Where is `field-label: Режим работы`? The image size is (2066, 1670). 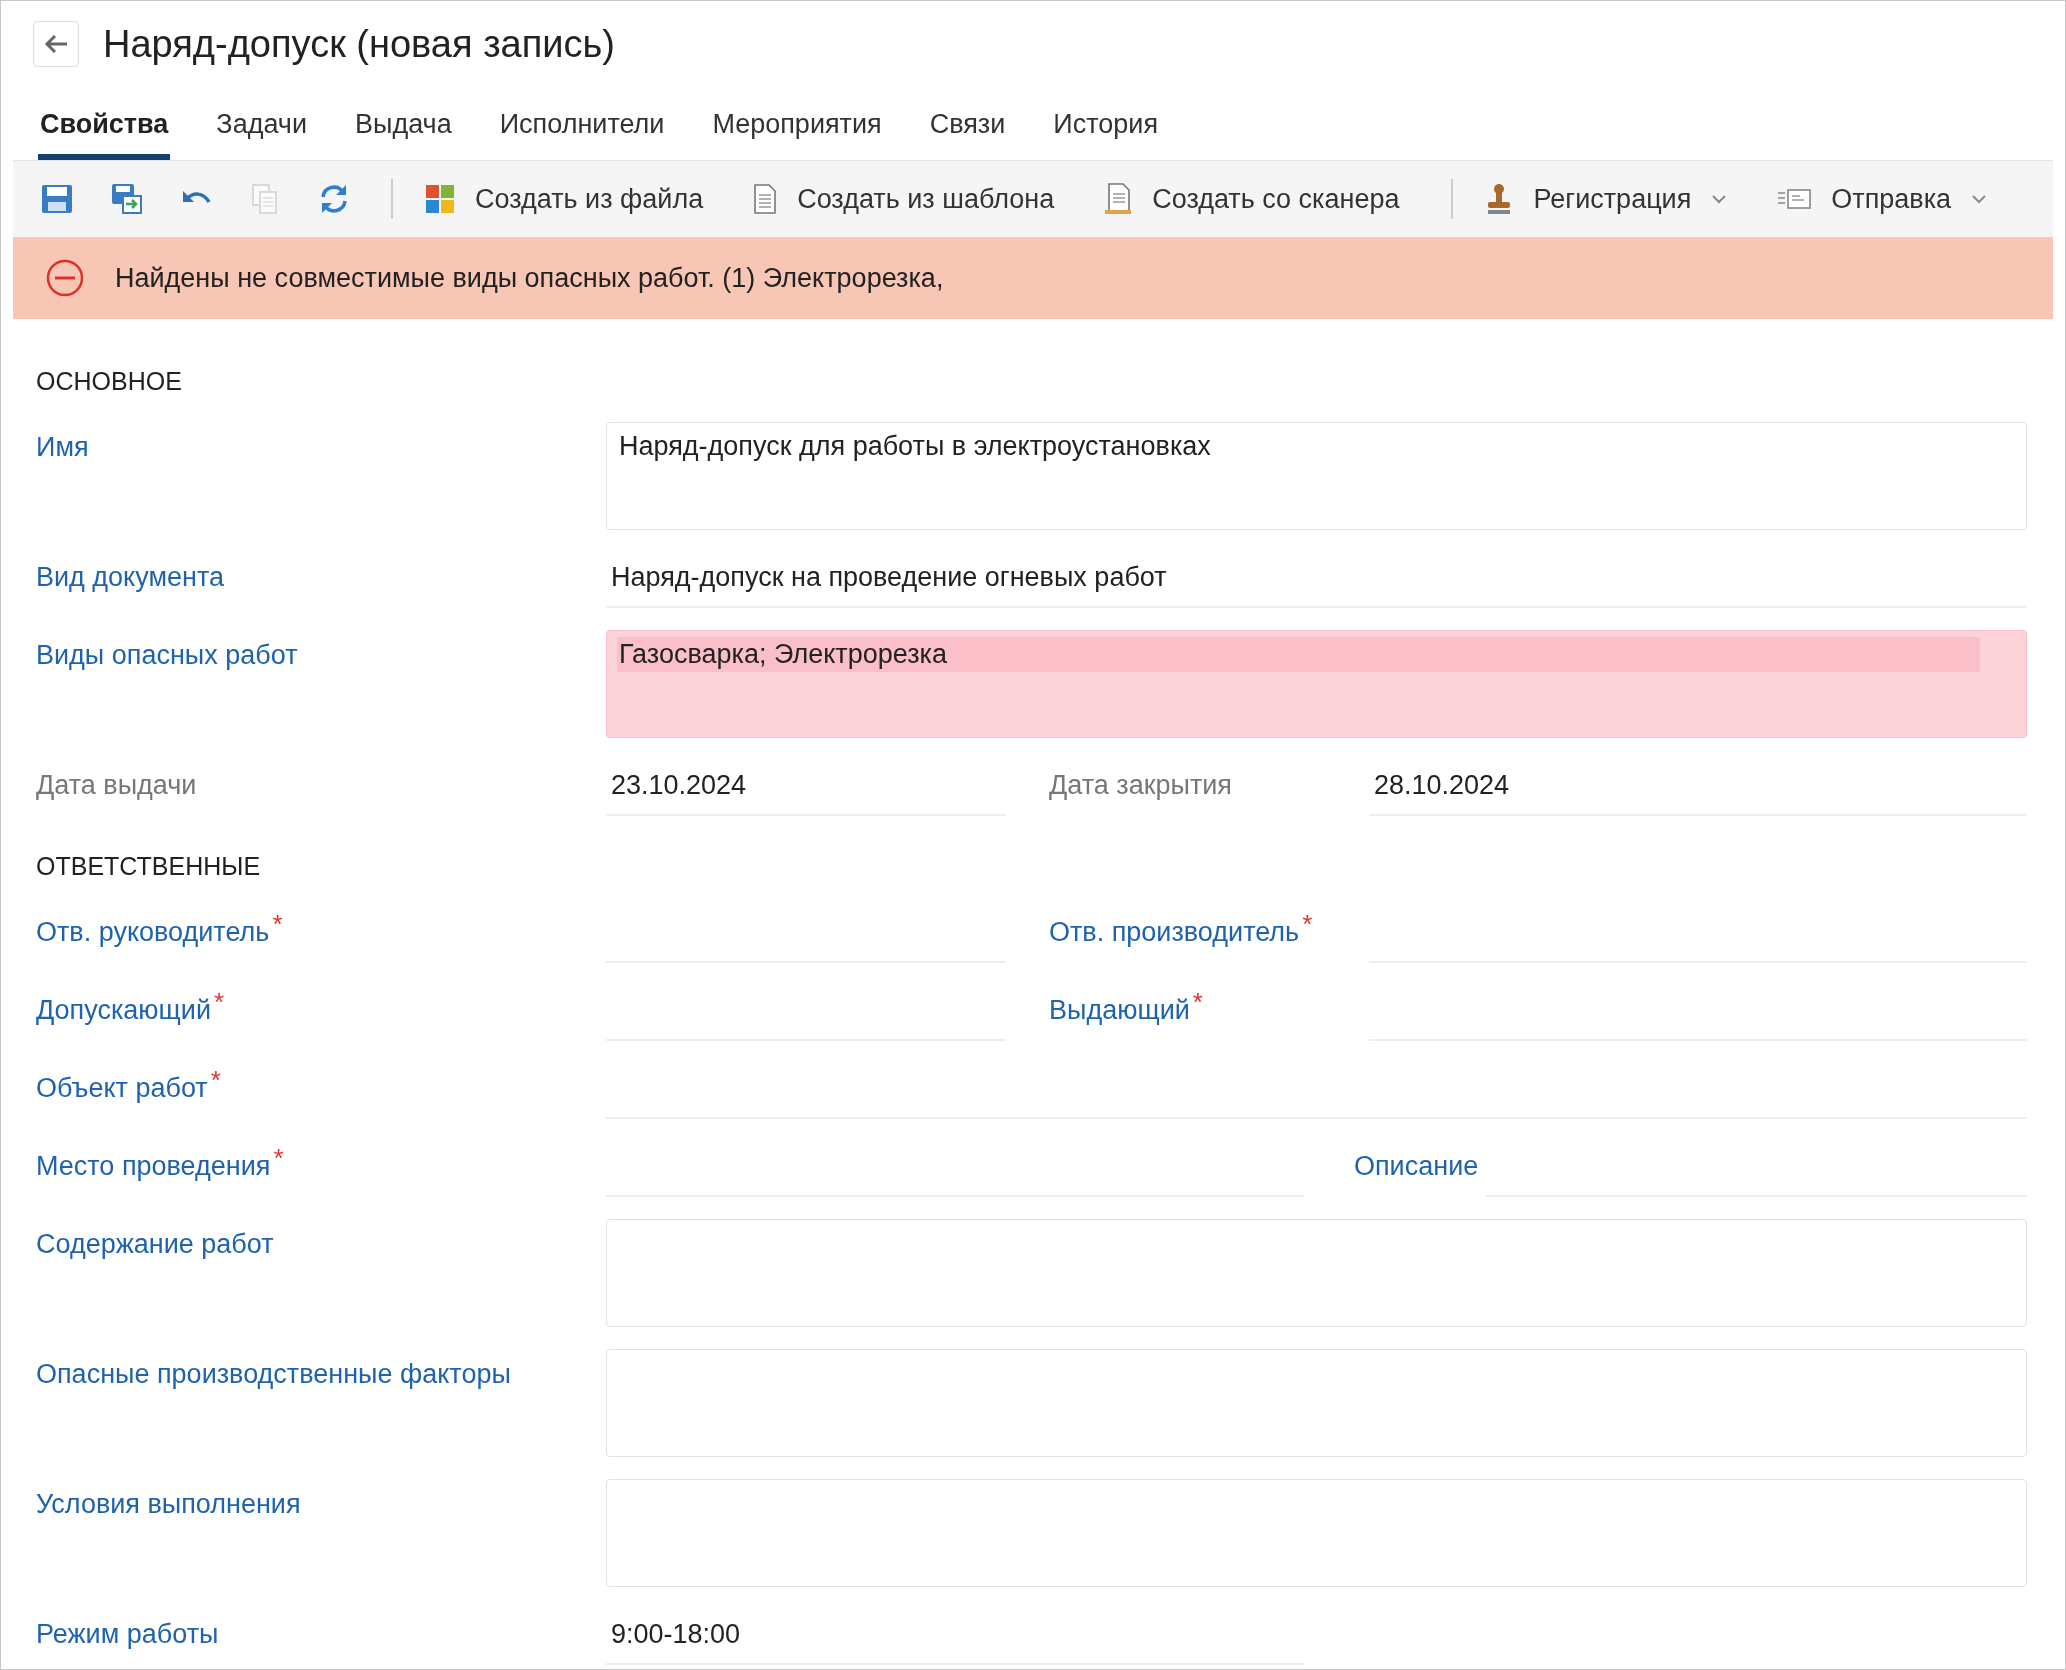 field-label: Режим работы is located at coordinates (127, 1634).